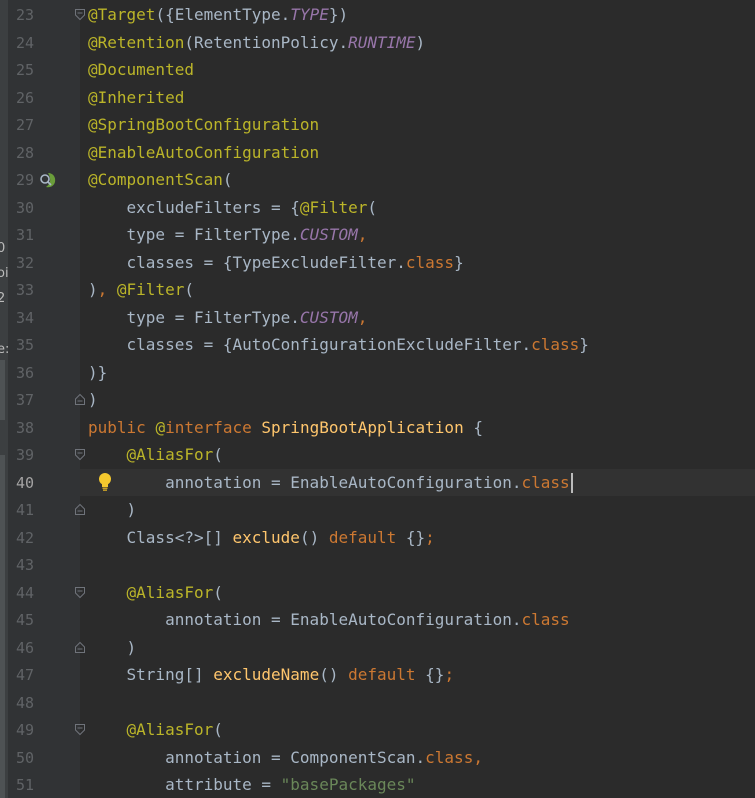  What do you see at coordinates (377, 180) in the screenshot?
I see `code-line: 29 @ComponentScan(` at bounding box center [377, 180].